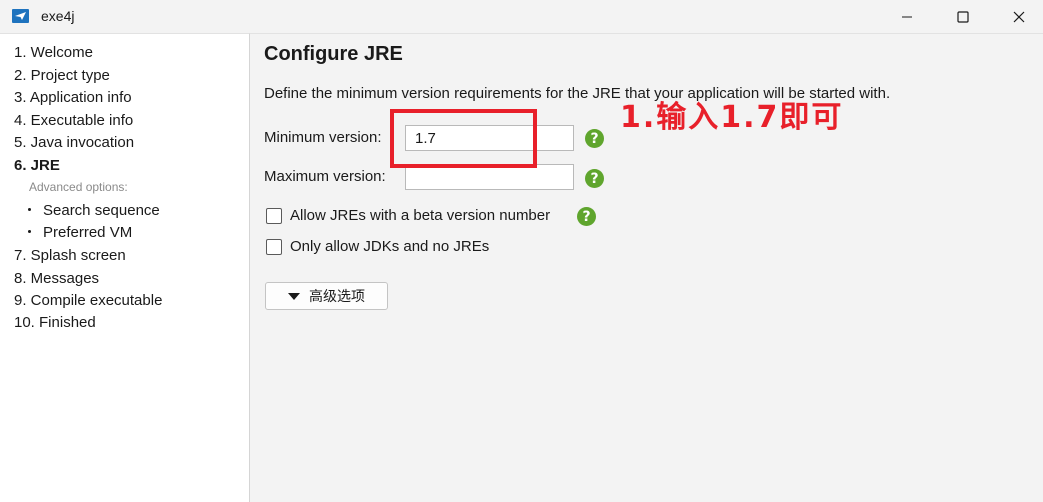 Image resolution: width=1043 pixels, height=502 pixels. Describe the element at coordinates (420, 215) in the screenshot. I see `allow-beta-jre-label: Allow JREs with a beta version number` at that location.